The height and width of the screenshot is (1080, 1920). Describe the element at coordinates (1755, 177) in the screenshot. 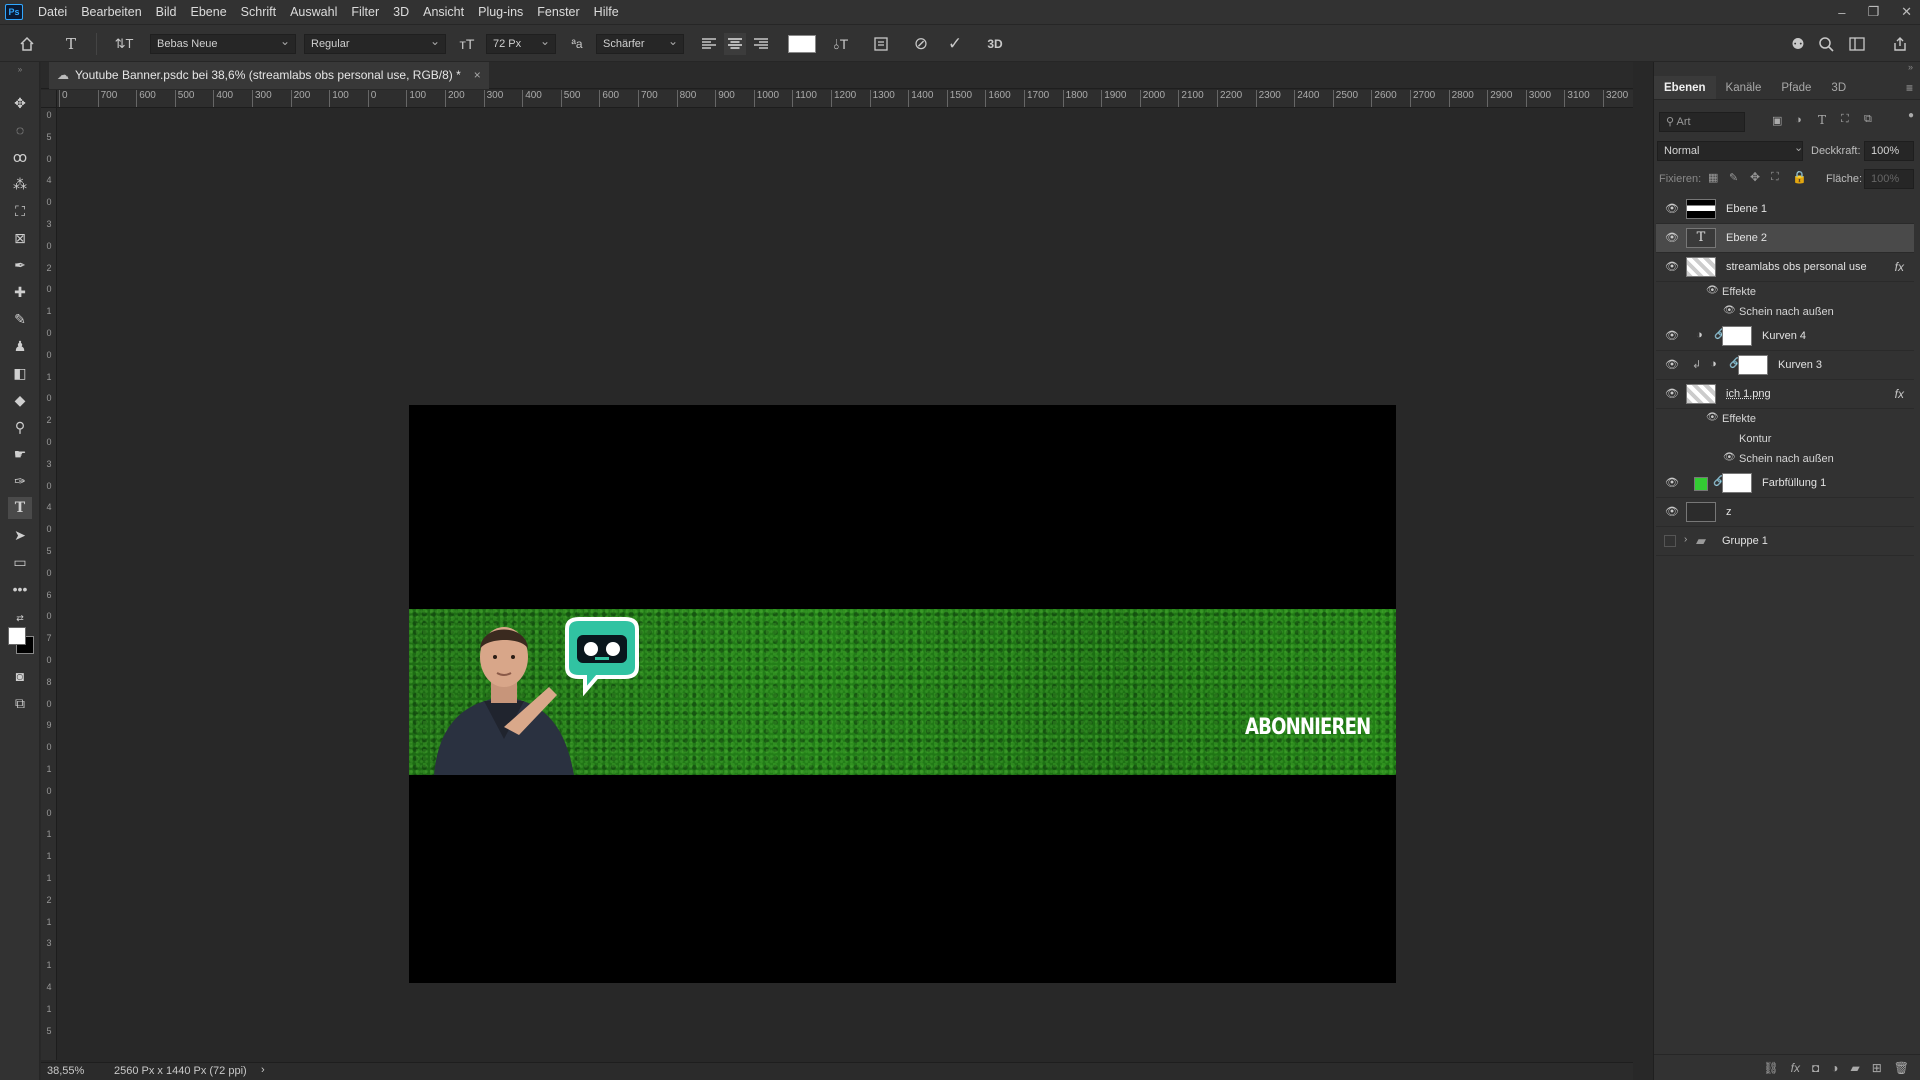

I see `lock-position-icon: ✥` at that location.